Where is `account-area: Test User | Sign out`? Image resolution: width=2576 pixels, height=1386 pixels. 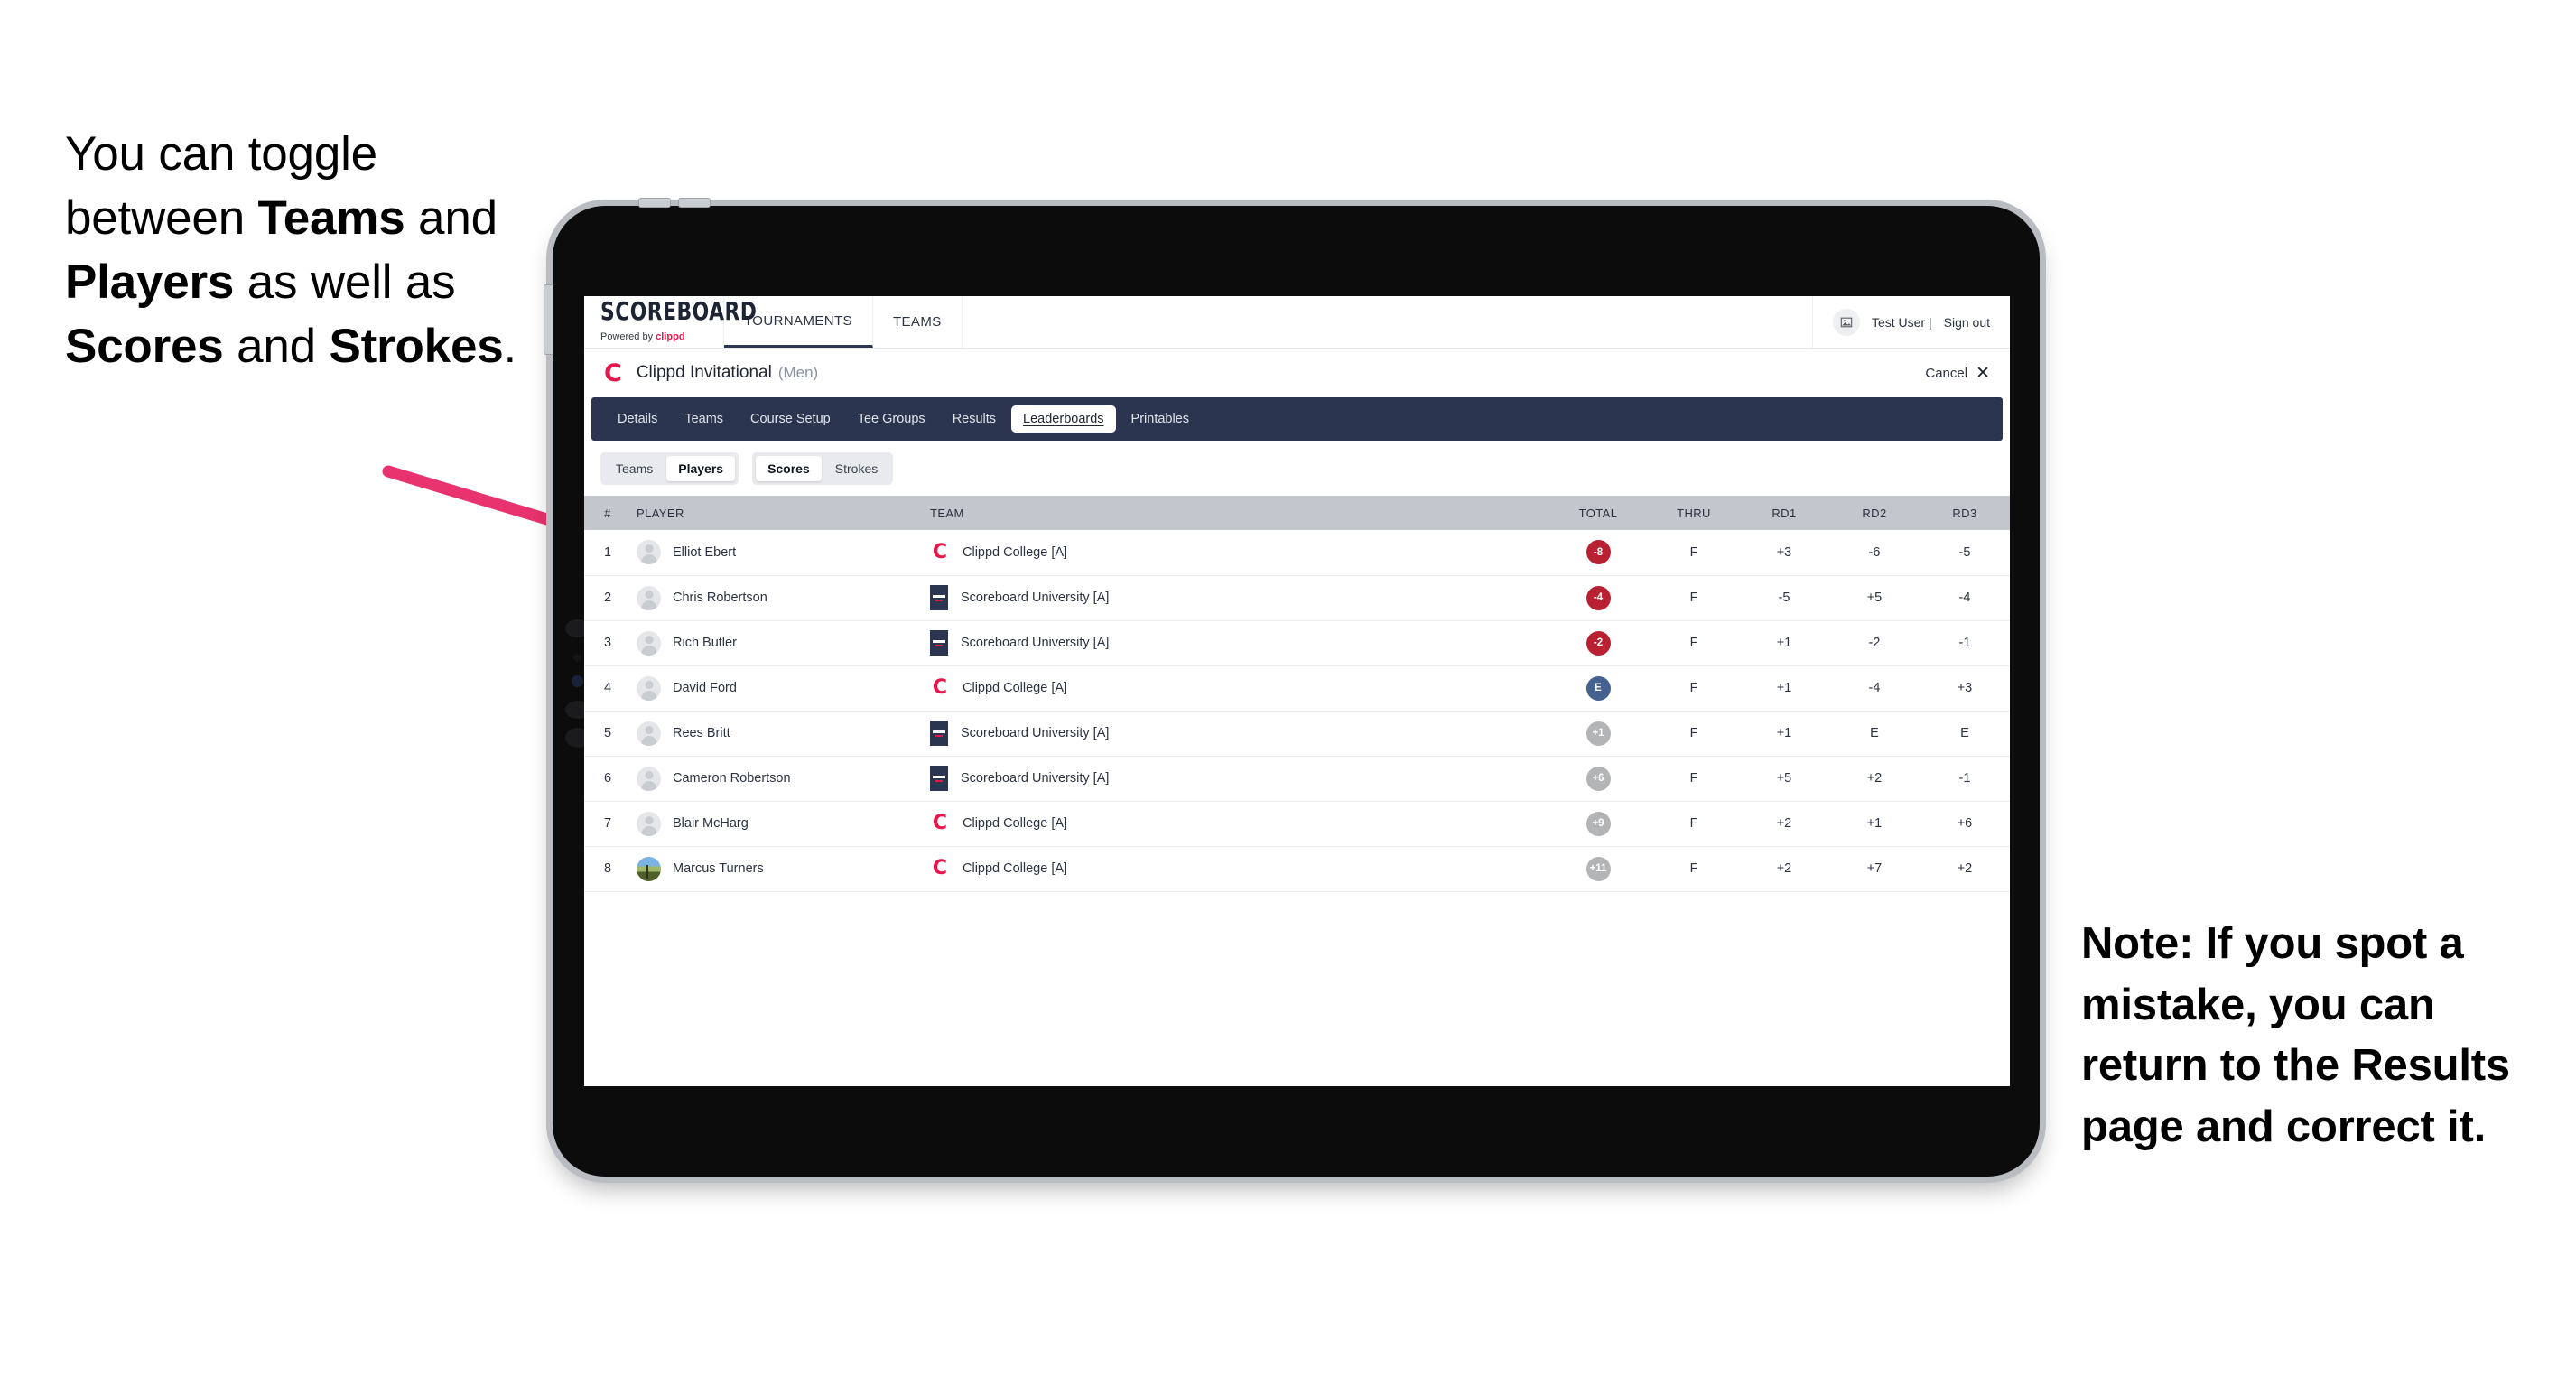 account-area: Test User | Sign out is located at coordinates (1911, 322).